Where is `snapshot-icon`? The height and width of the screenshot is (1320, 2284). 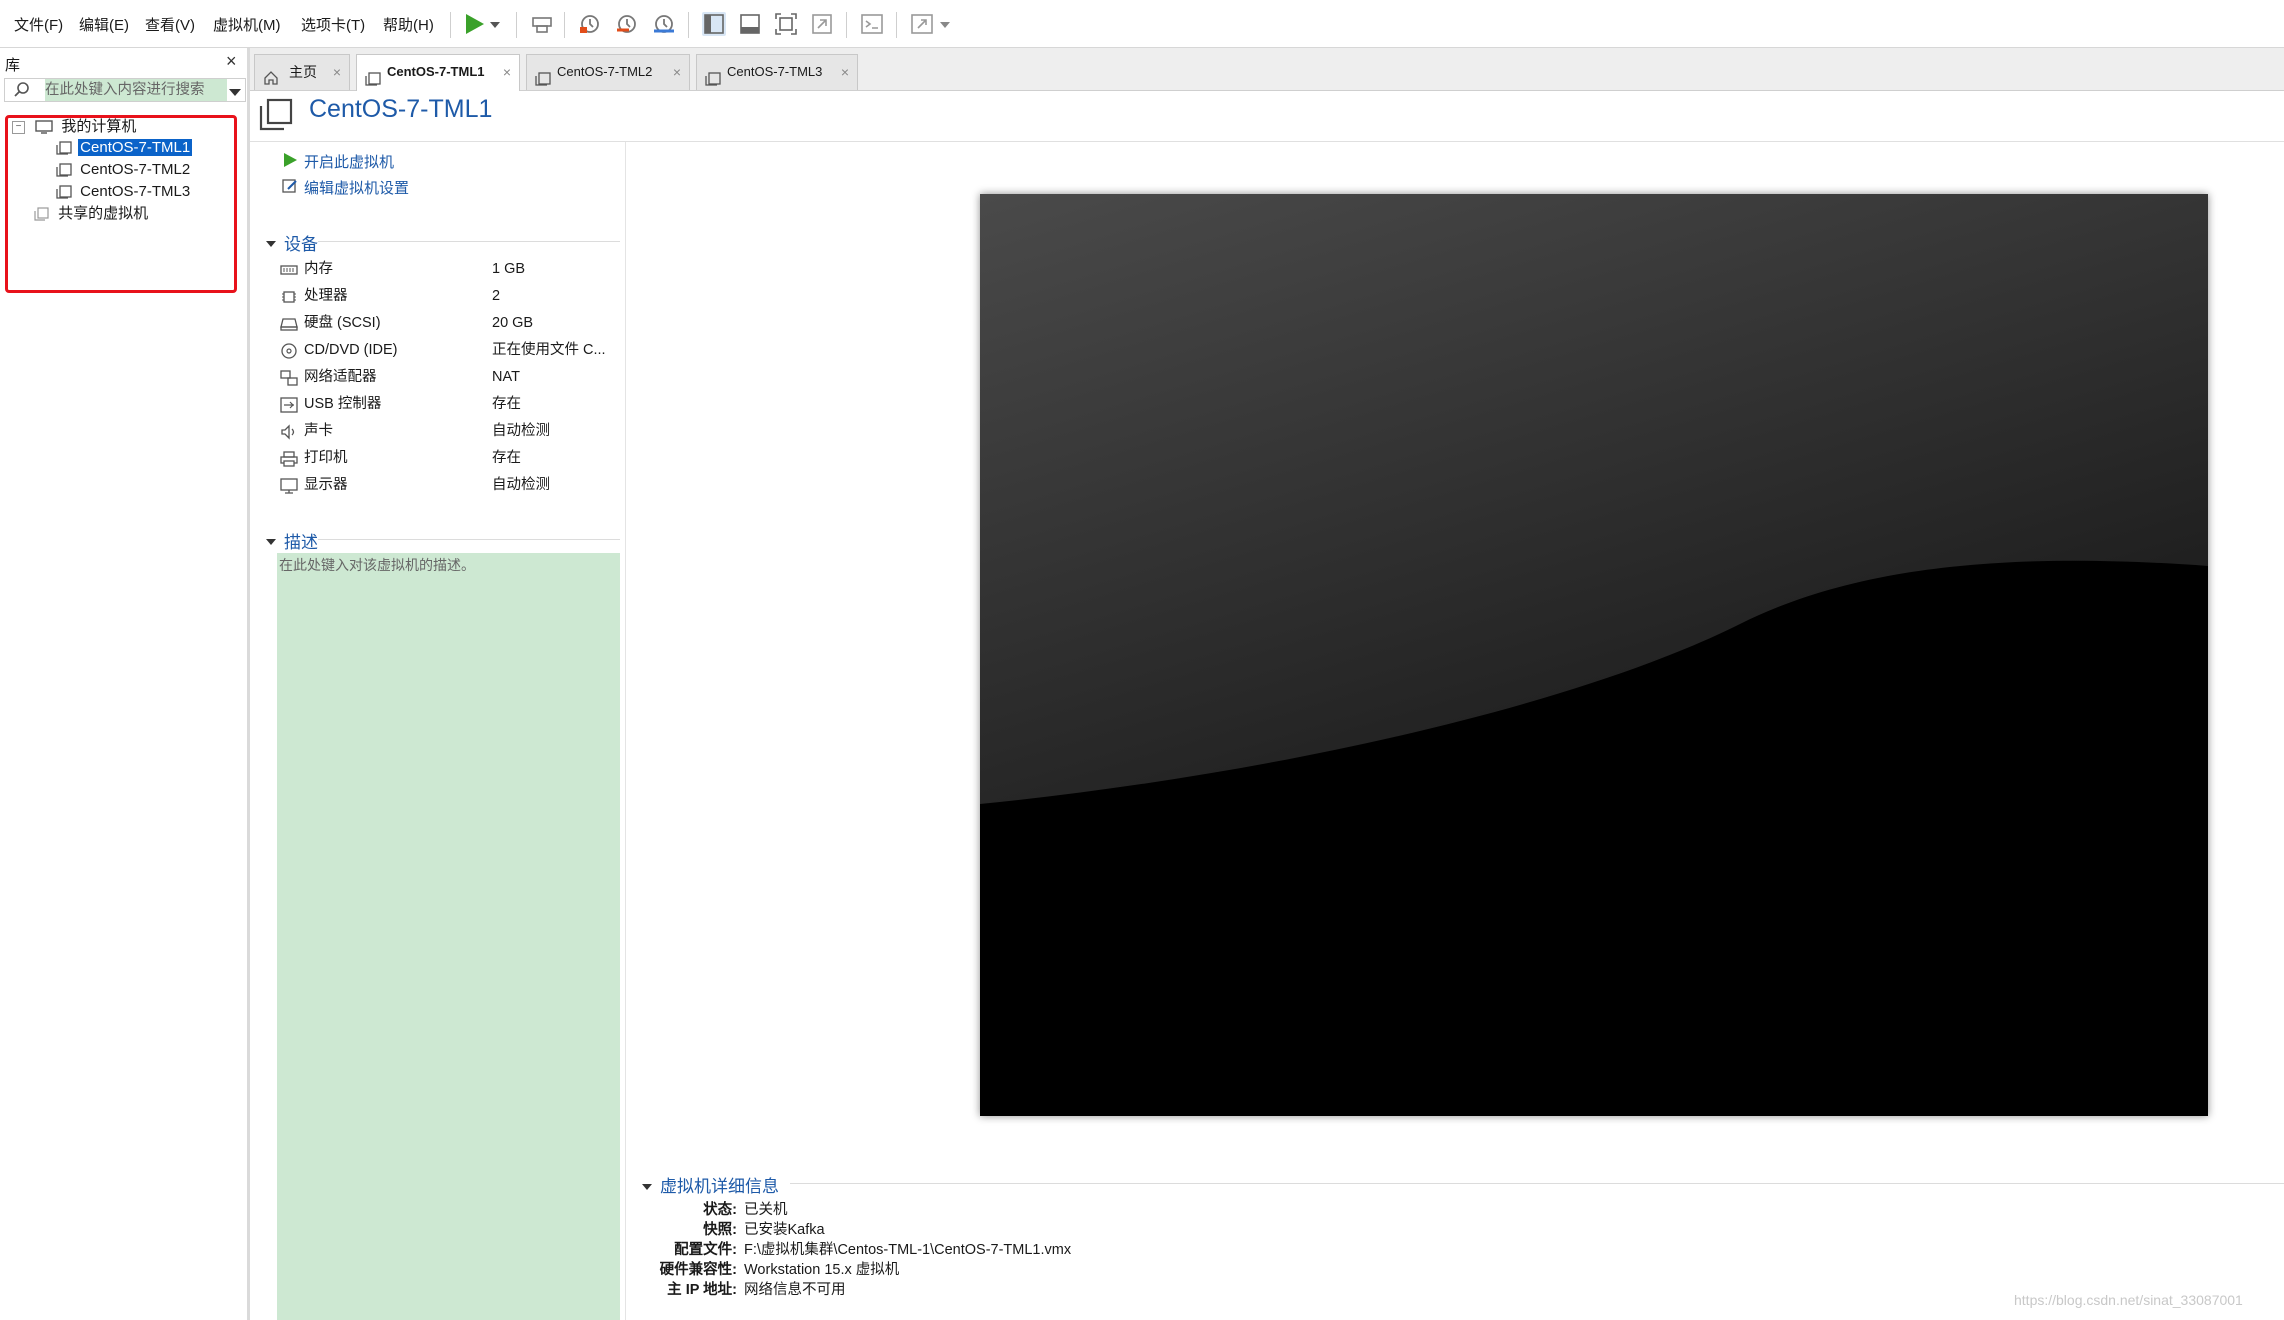
snapshot-icon is located at coordinates (590, 24).